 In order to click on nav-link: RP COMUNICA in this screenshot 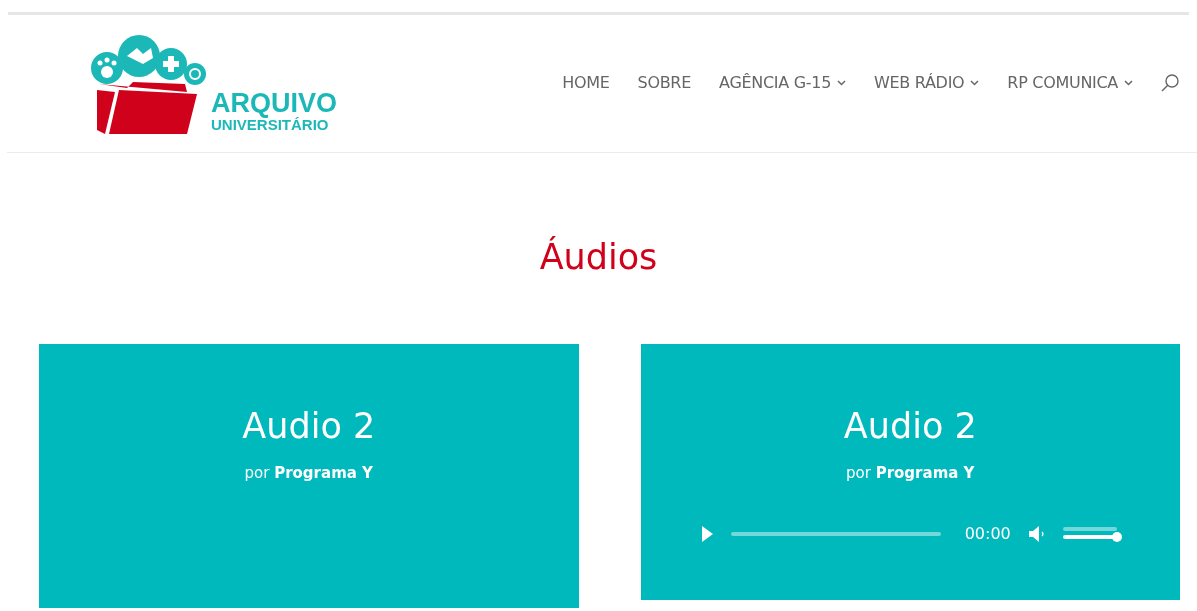, I will do `click(1070, 82)`.